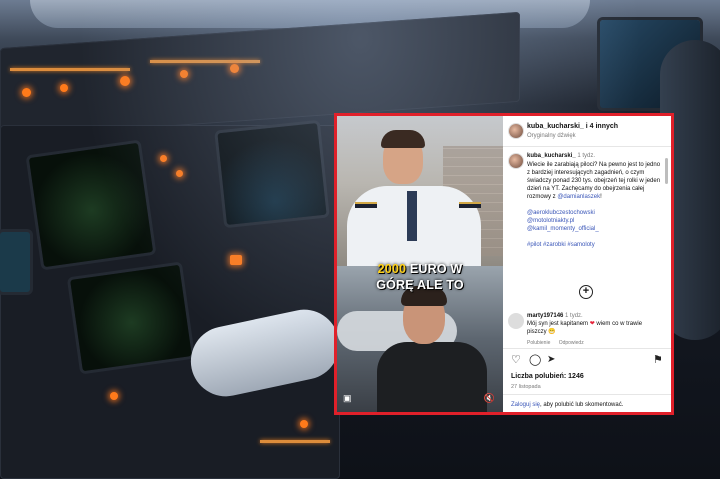 This screenshot has width=720, height=479. Describe the element at coordinates (558, 324) in the screenshot. I see `reply-text-body: Mój syn jest kapitanem` at that location.